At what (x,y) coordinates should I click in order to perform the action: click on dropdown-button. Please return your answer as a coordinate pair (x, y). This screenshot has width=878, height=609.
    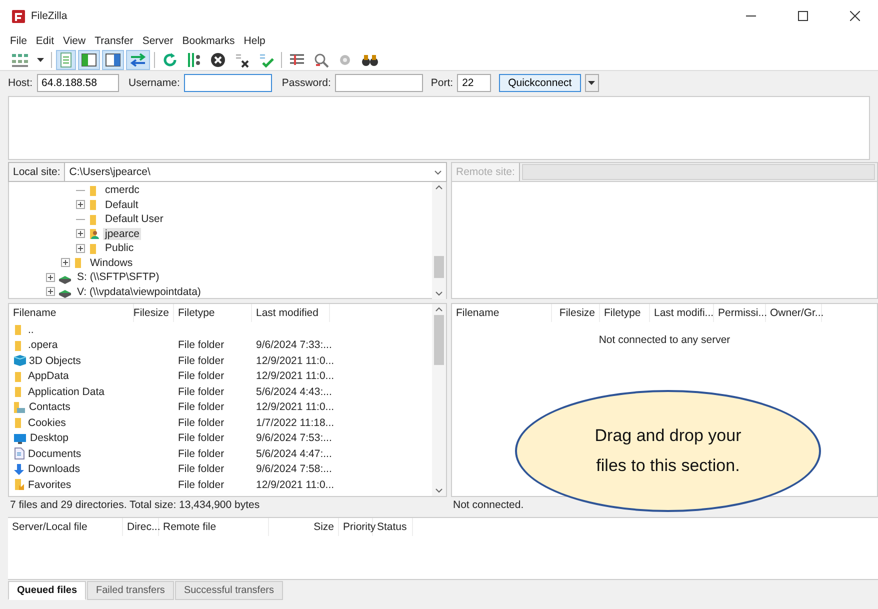
    Looking at the image, I should click on (591, 83).